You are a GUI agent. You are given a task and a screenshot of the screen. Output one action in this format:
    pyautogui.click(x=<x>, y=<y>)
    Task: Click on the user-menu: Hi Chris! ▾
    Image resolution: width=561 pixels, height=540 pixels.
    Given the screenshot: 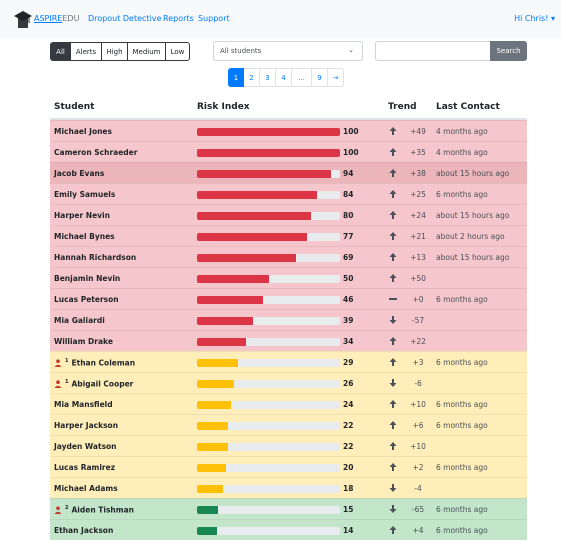 What is the action you would take?
    pyautogui.click(x=534, y=18)
    